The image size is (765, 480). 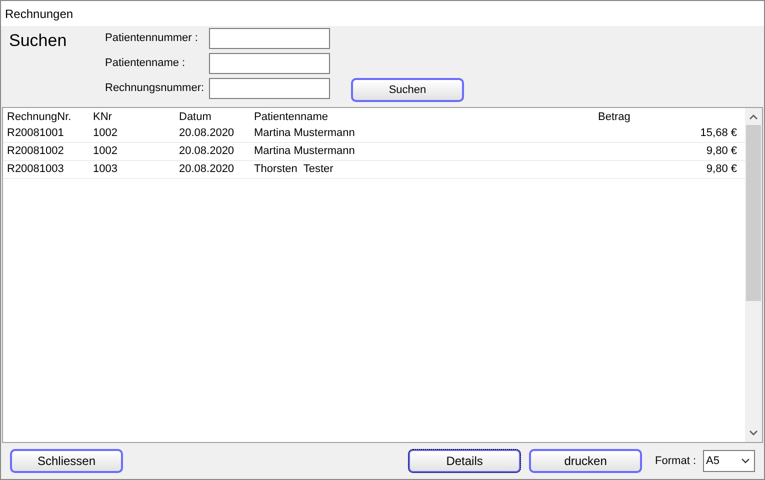 I want to click on format-dropdown: A5, so click(x=729, y=461).